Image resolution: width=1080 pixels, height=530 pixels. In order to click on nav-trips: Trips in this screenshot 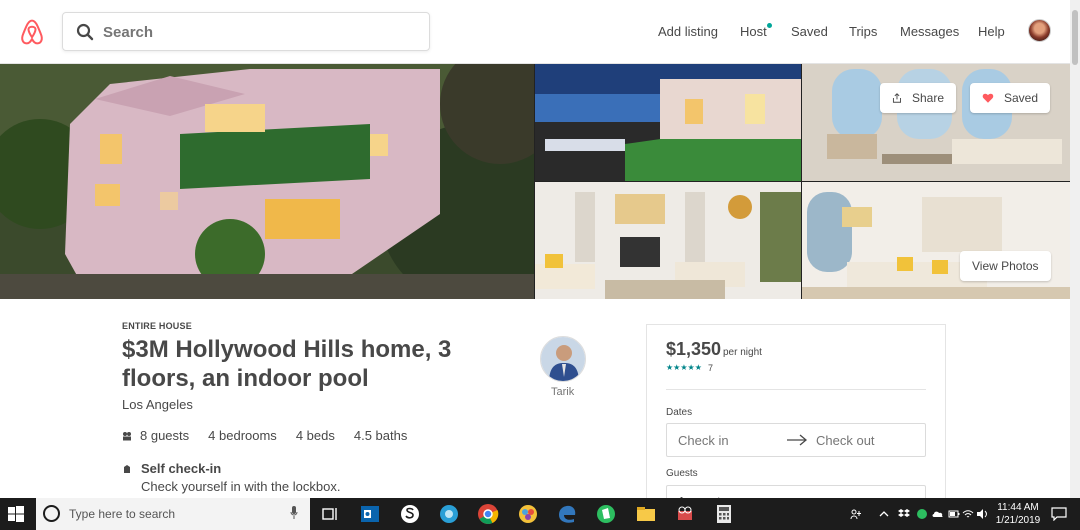, I will do `click(863, 31)`.